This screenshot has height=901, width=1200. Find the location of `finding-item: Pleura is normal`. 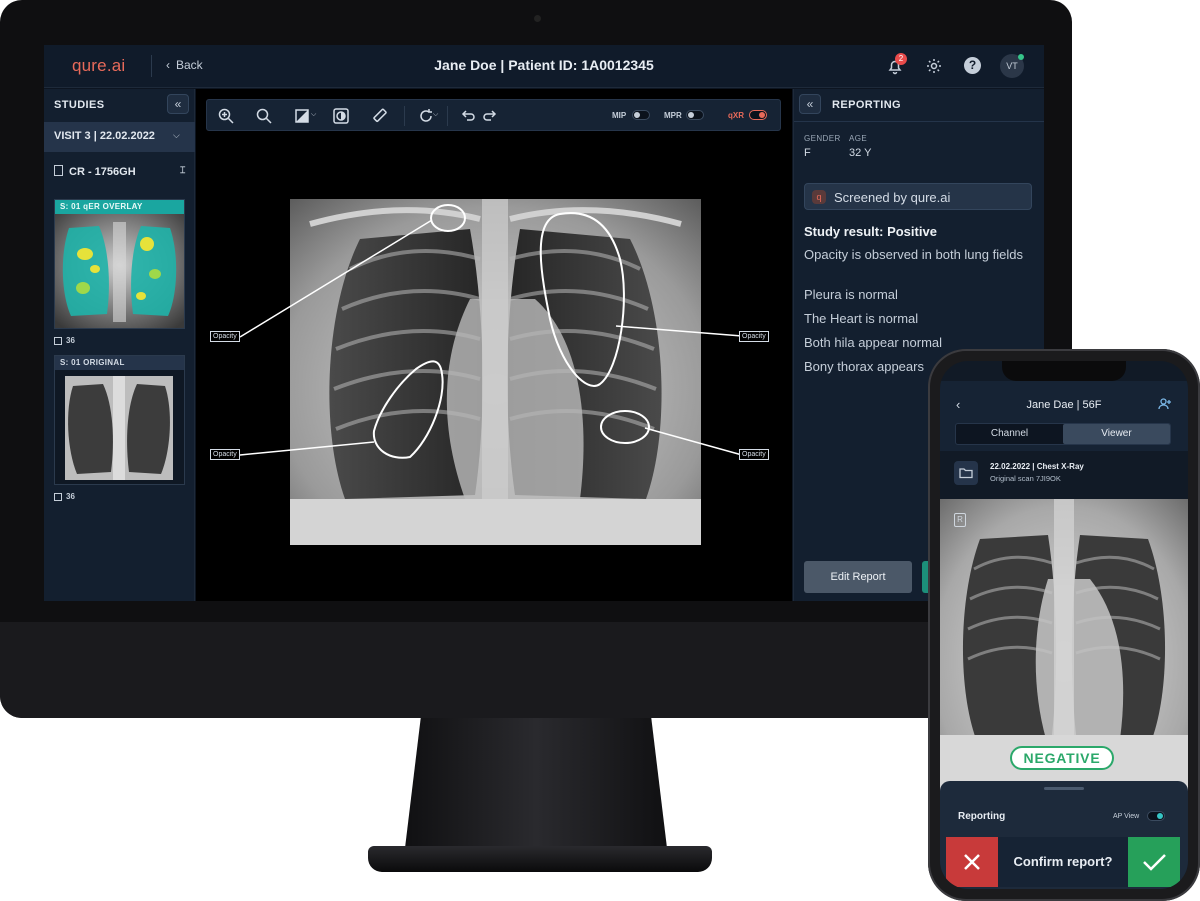

finding-item: Pleura is normal is located at coordinates (851, 294).